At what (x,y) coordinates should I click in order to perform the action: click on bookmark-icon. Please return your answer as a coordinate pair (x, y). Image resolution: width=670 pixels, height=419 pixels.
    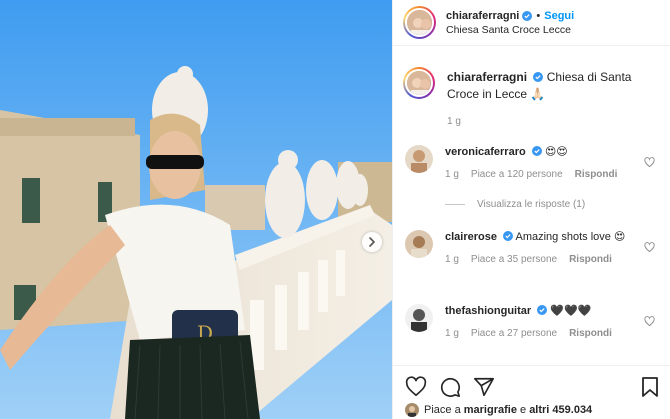
    Looking at the image, I should click on (650, 387).